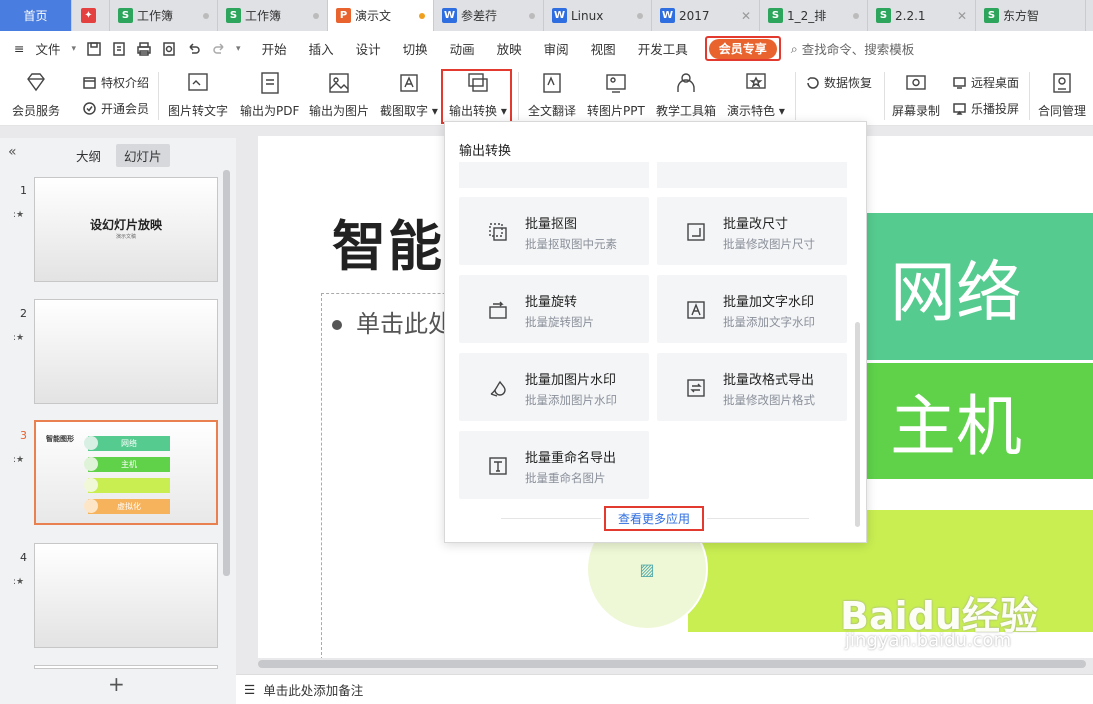  What do you see at coordinates (556, 48) in the screenshot?
I see `menu-review: 审阅` at bounding box center [556, 48].